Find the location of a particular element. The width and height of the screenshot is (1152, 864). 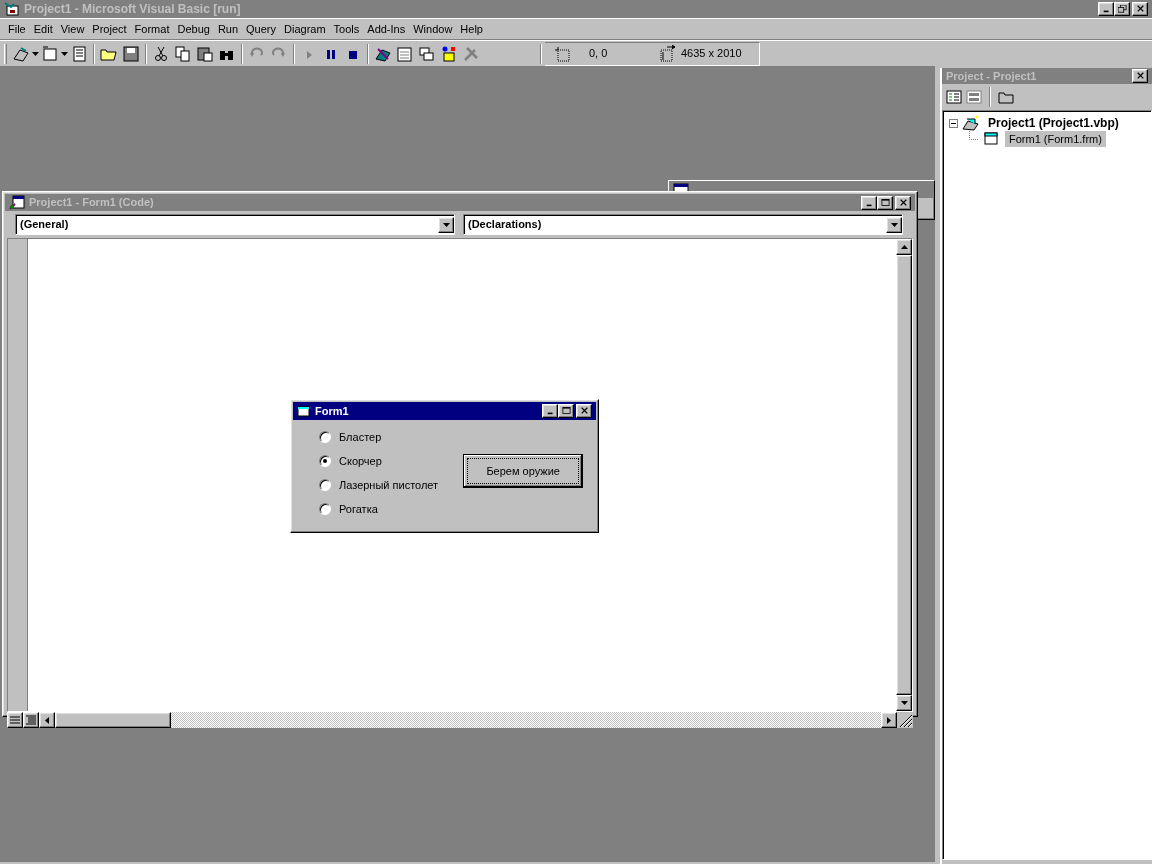

menu-item: File is located at coordinates (17, 29).